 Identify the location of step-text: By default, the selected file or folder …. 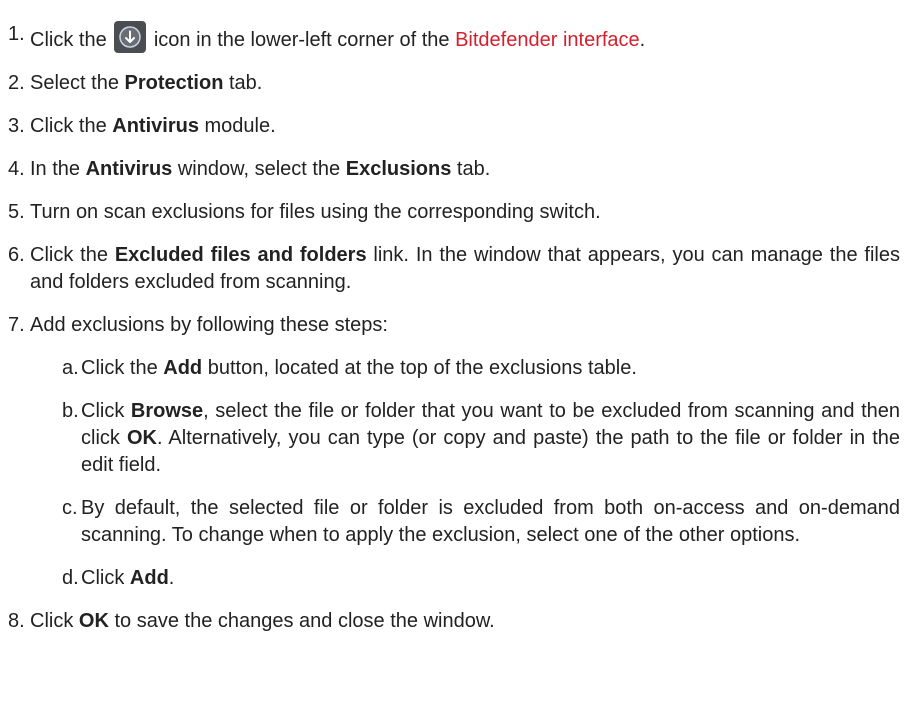
(490, 521).